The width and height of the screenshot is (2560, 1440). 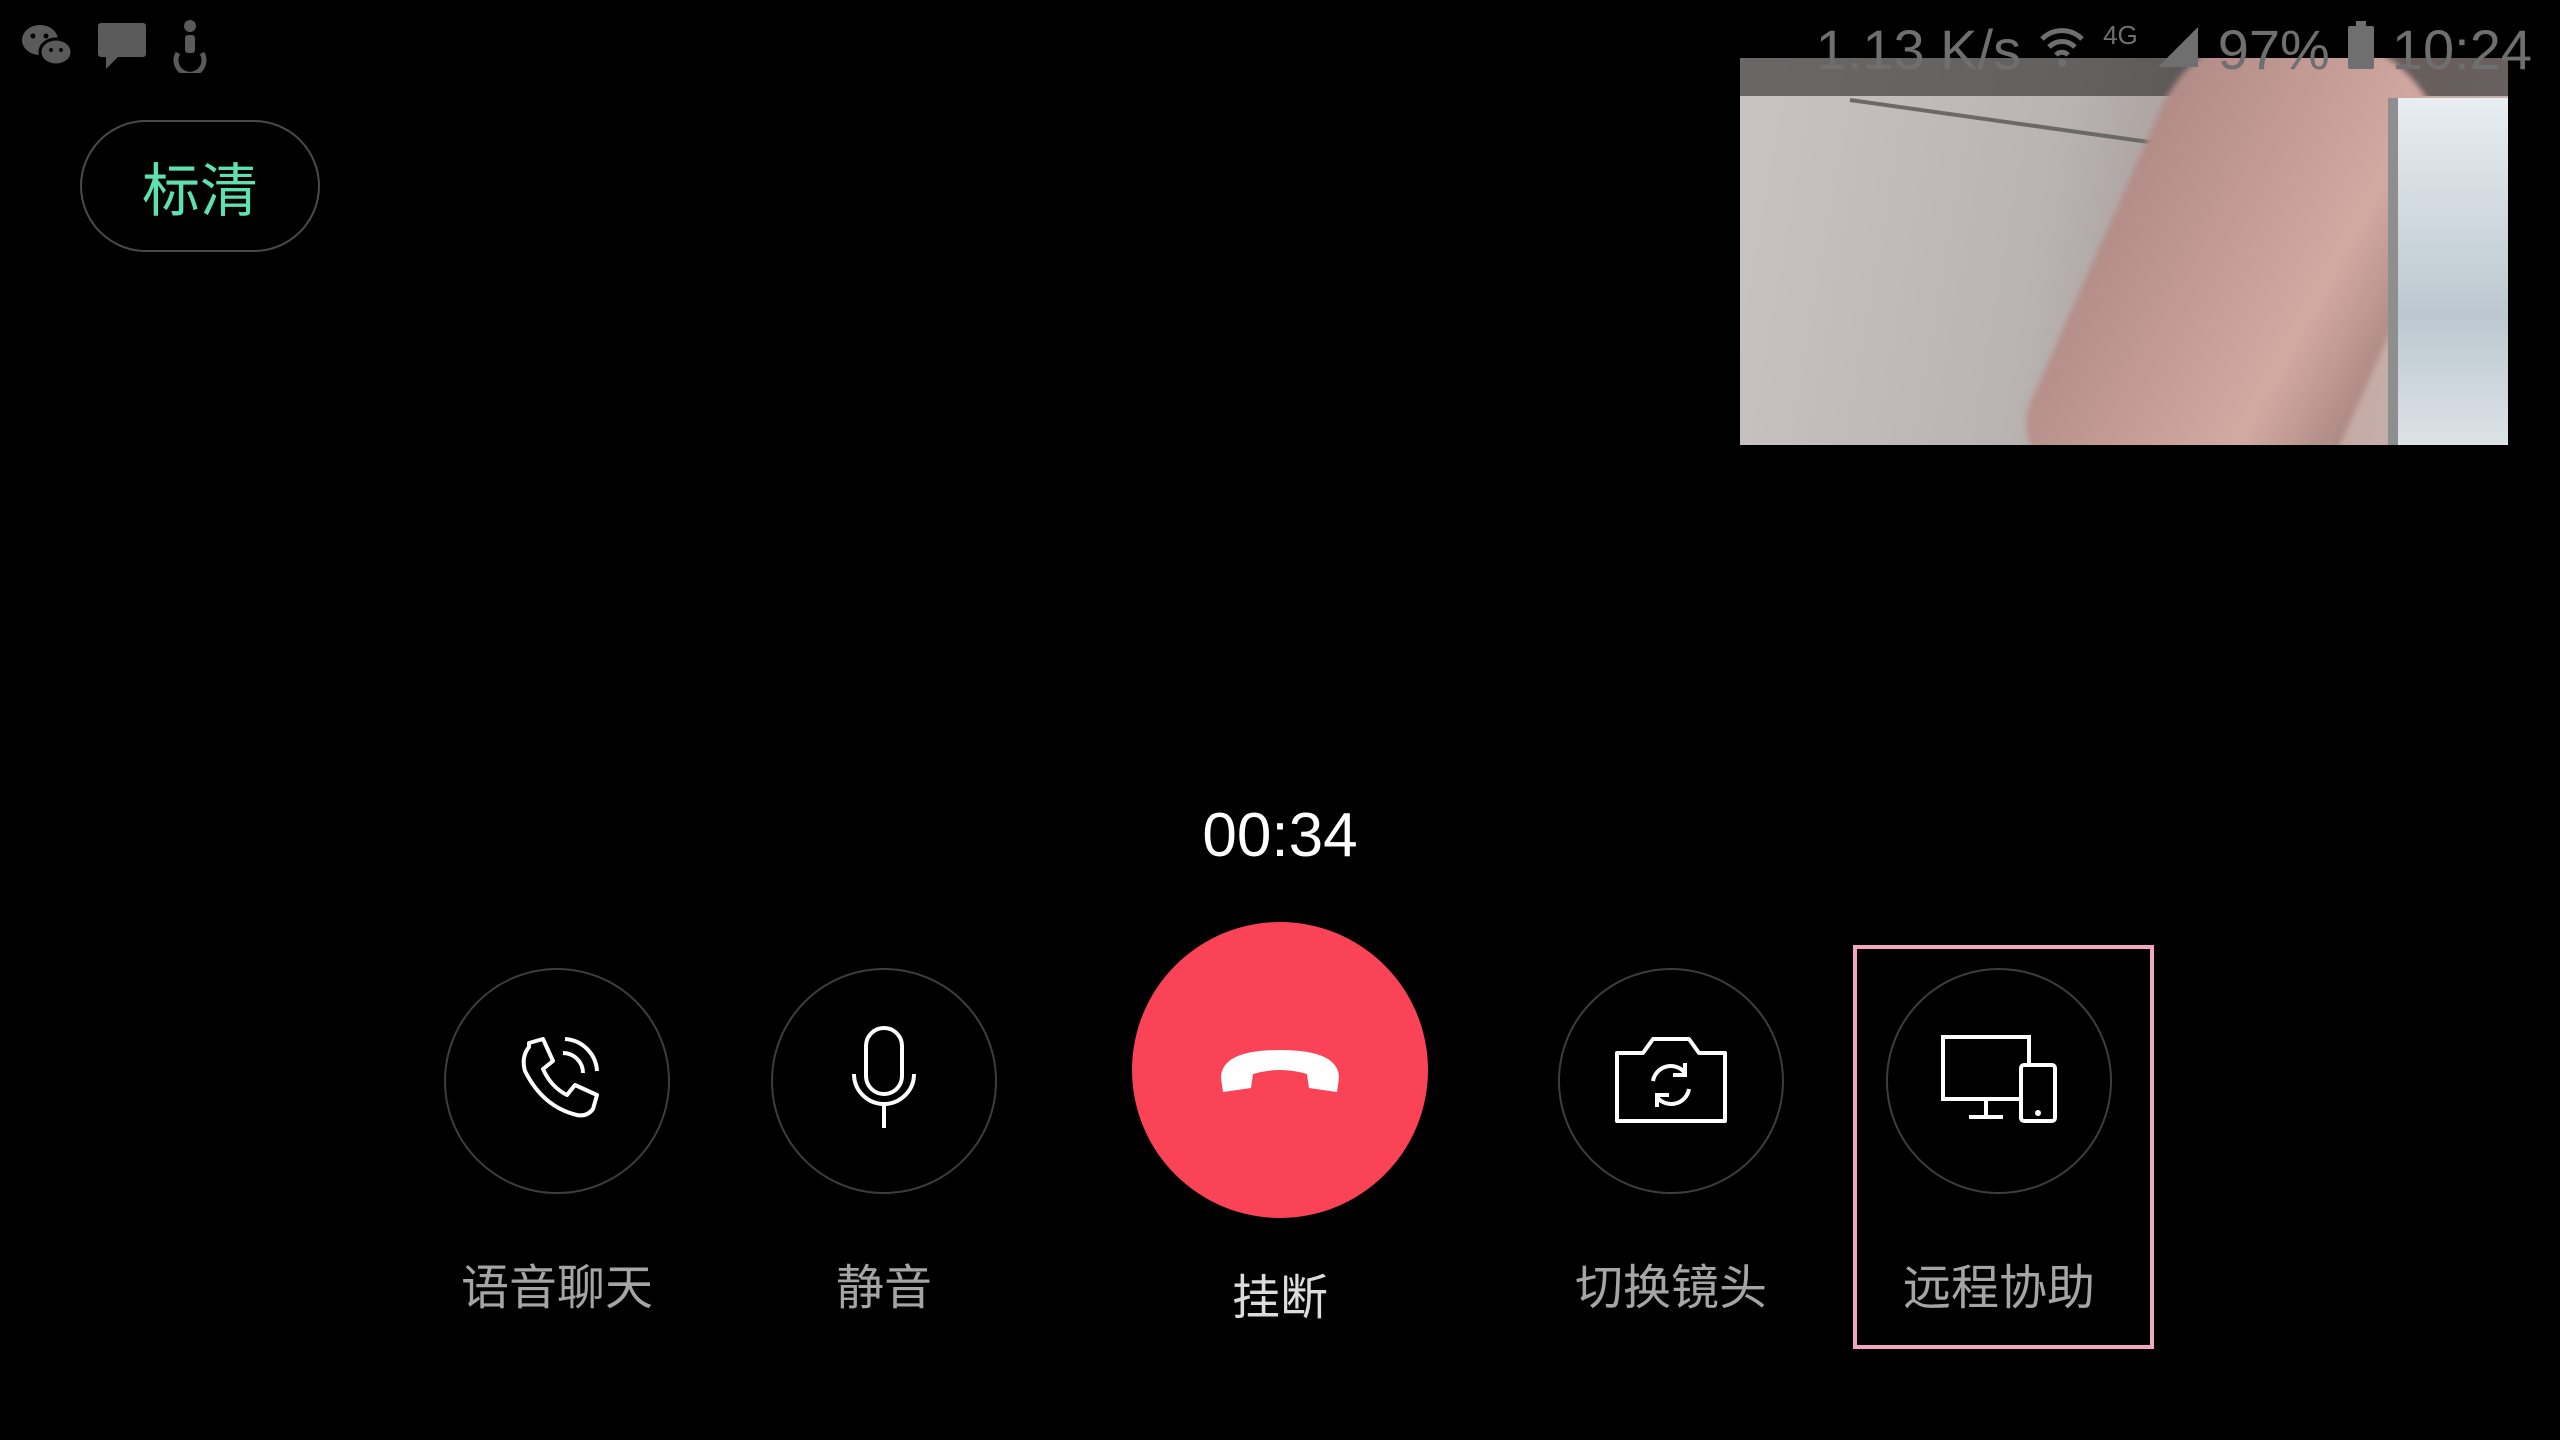 I want to click on remote-assist-button: 远程协助, so click(x=1999, y=1143).